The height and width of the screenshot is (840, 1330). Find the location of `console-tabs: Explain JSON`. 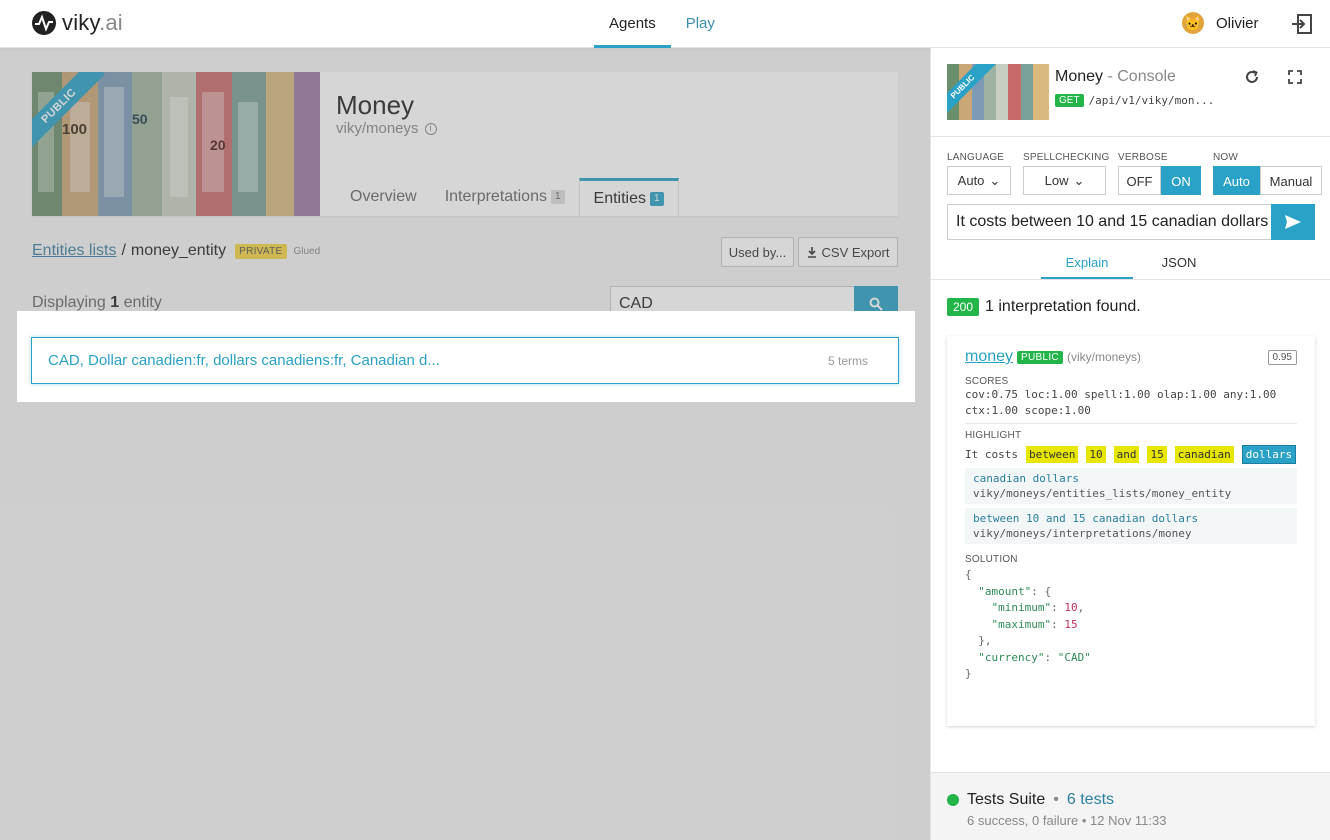

console-tabs: Explain JSON is located at coordinates (1130, 264).